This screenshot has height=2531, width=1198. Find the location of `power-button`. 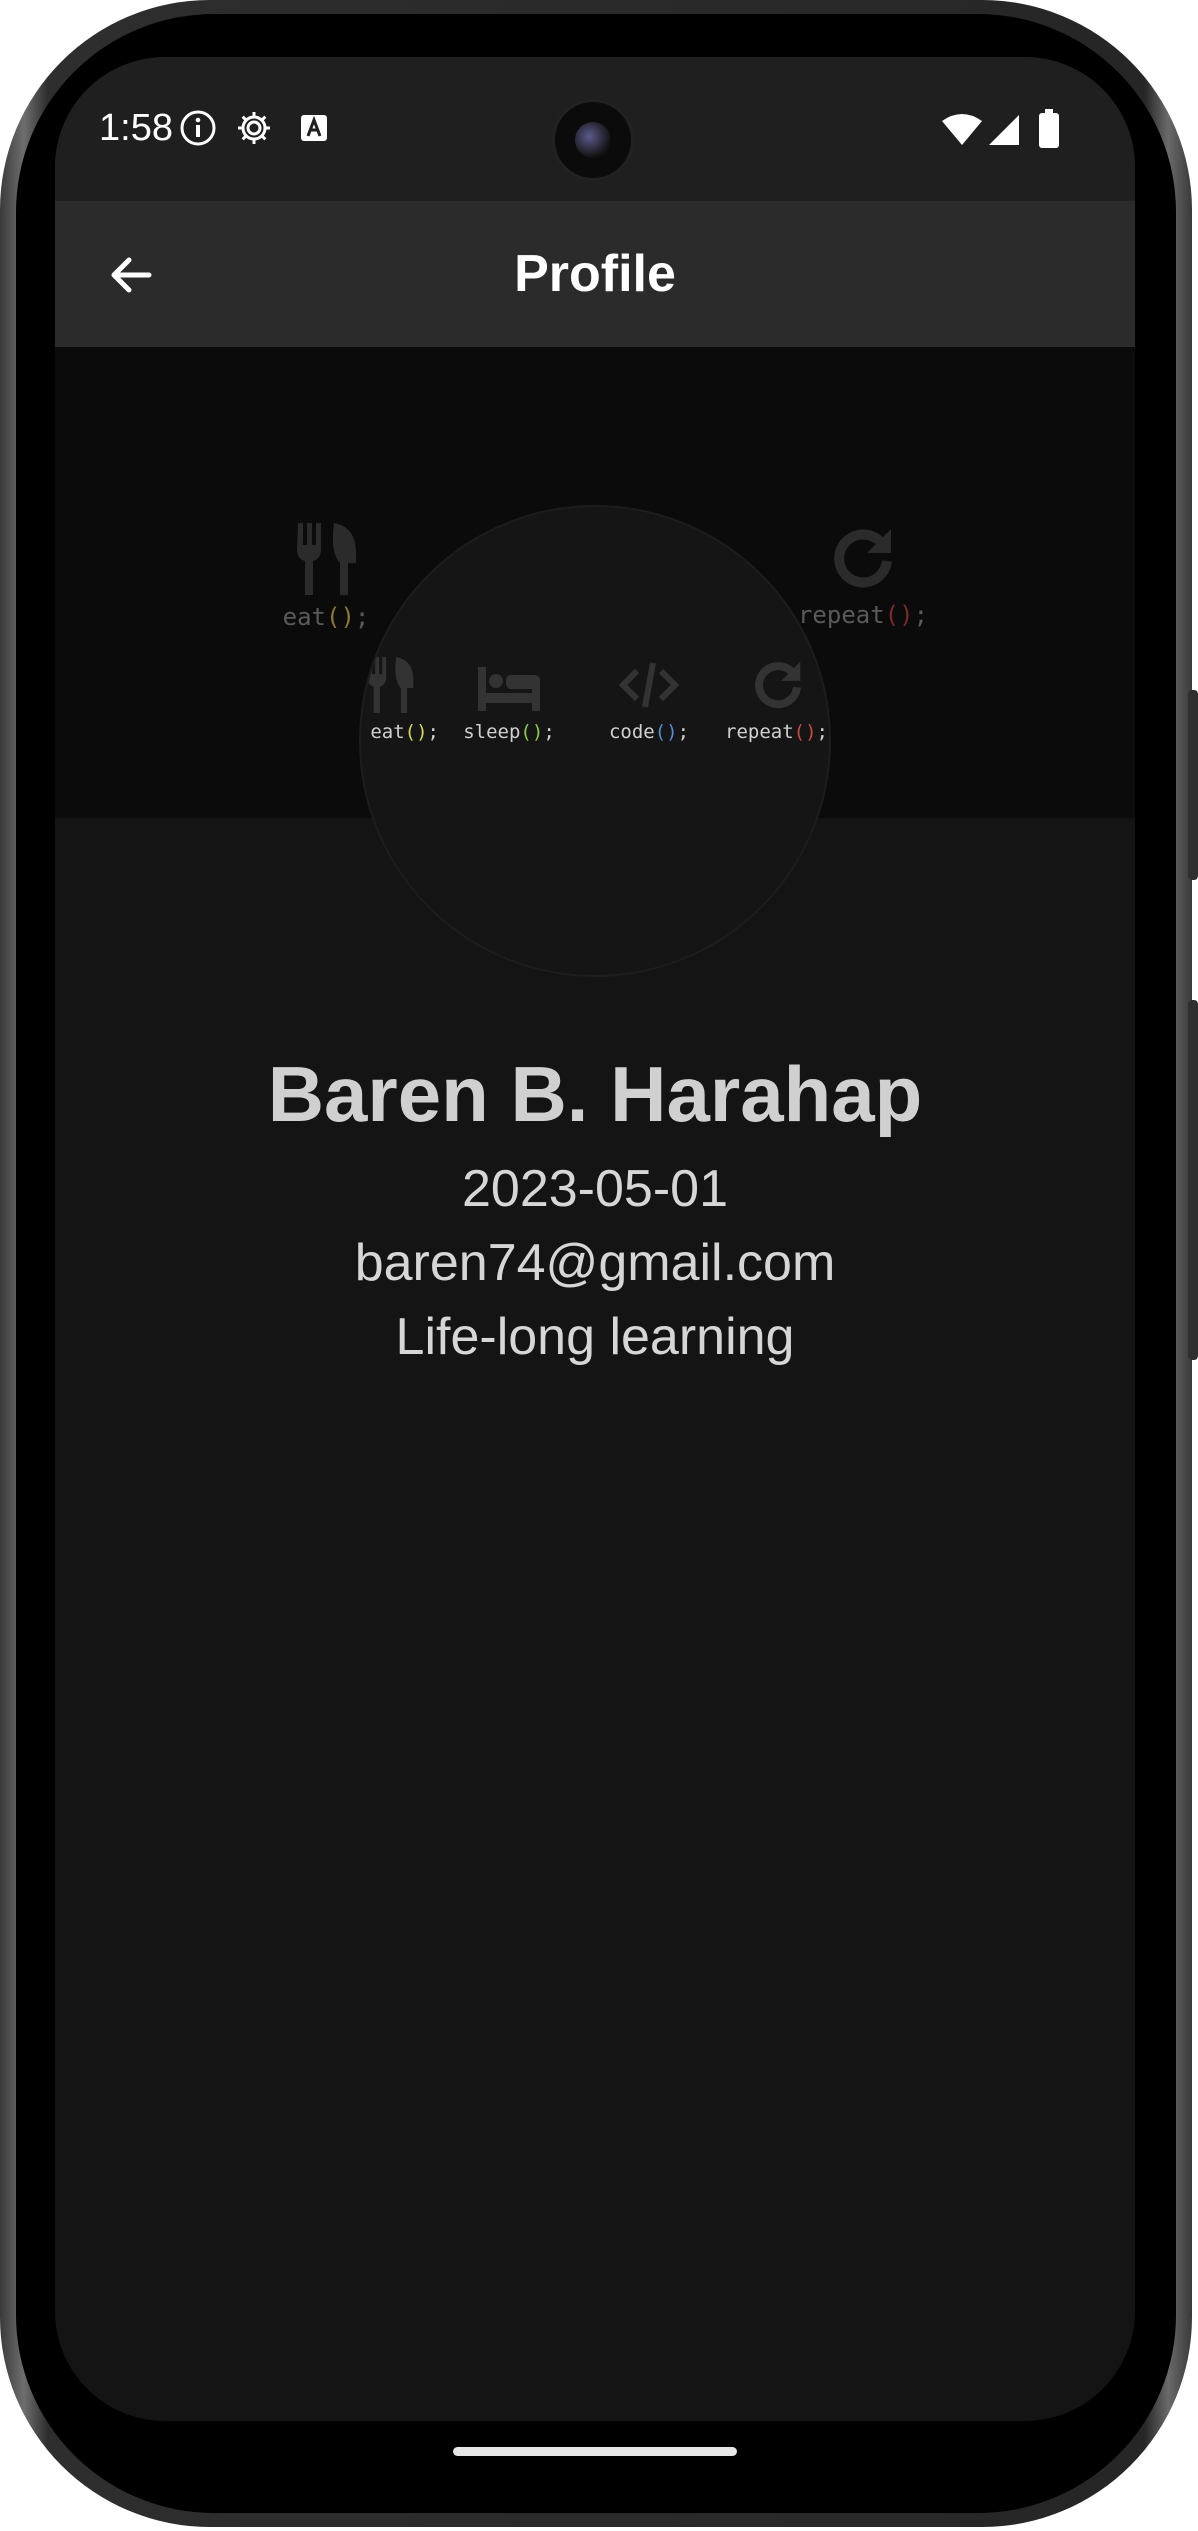

power-button is located at coordinates (1193, 785).